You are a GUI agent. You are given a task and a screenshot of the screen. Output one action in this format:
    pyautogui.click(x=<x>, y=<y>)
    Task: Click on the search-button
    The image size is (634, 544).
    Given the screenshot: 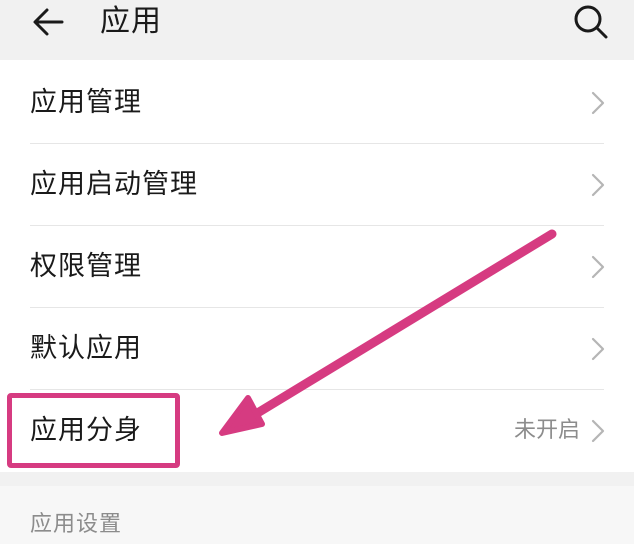 What is the action you would take?
    pyautogui.click(x=590, y=22)
    